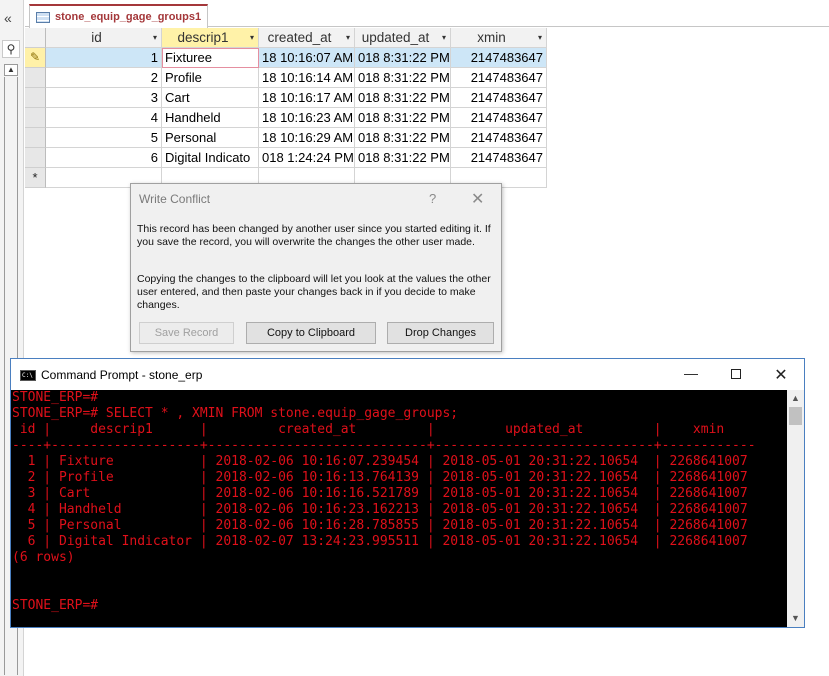 This screenshot has width=829, height=676. I want to click on help-icon: ?, so click(432, 198).